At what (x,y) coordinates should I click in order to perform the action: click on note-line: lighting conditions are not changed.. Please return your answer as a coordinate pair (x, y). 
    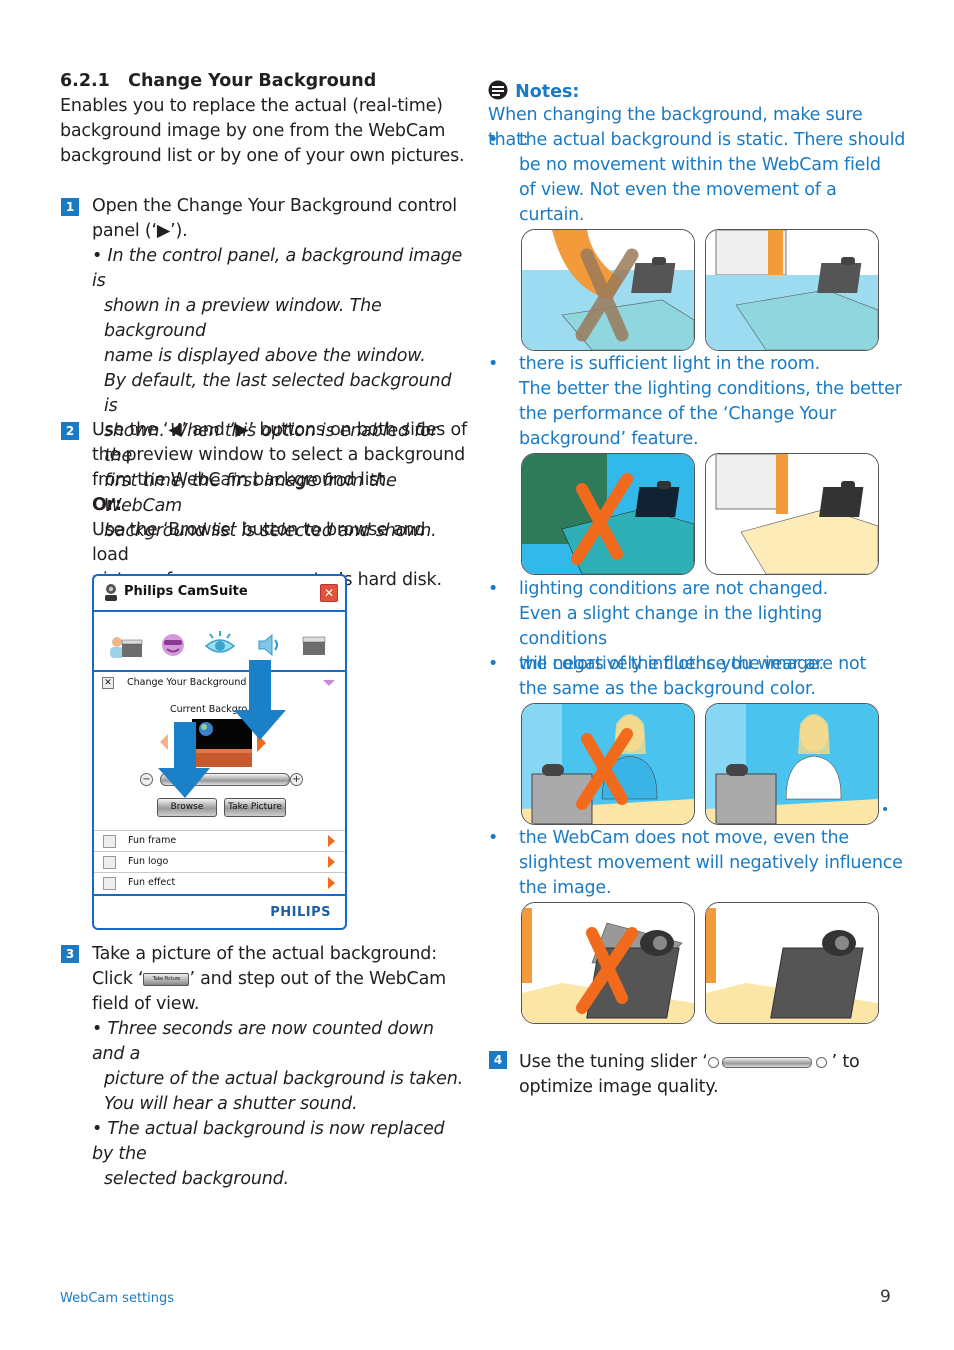
    Looking at the image, I should click on (673, 589).